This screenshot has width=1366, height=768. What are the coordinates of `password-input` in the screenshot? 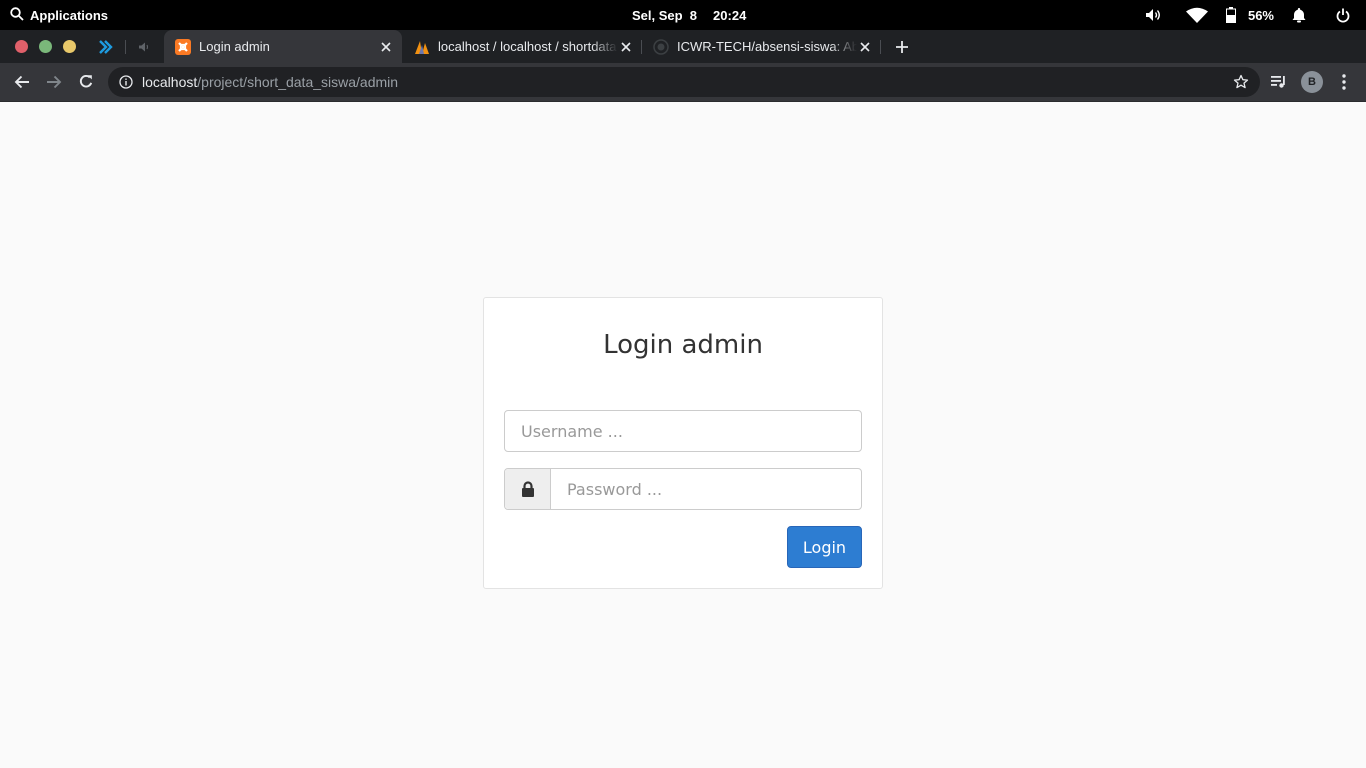 It's located at (706, 489).